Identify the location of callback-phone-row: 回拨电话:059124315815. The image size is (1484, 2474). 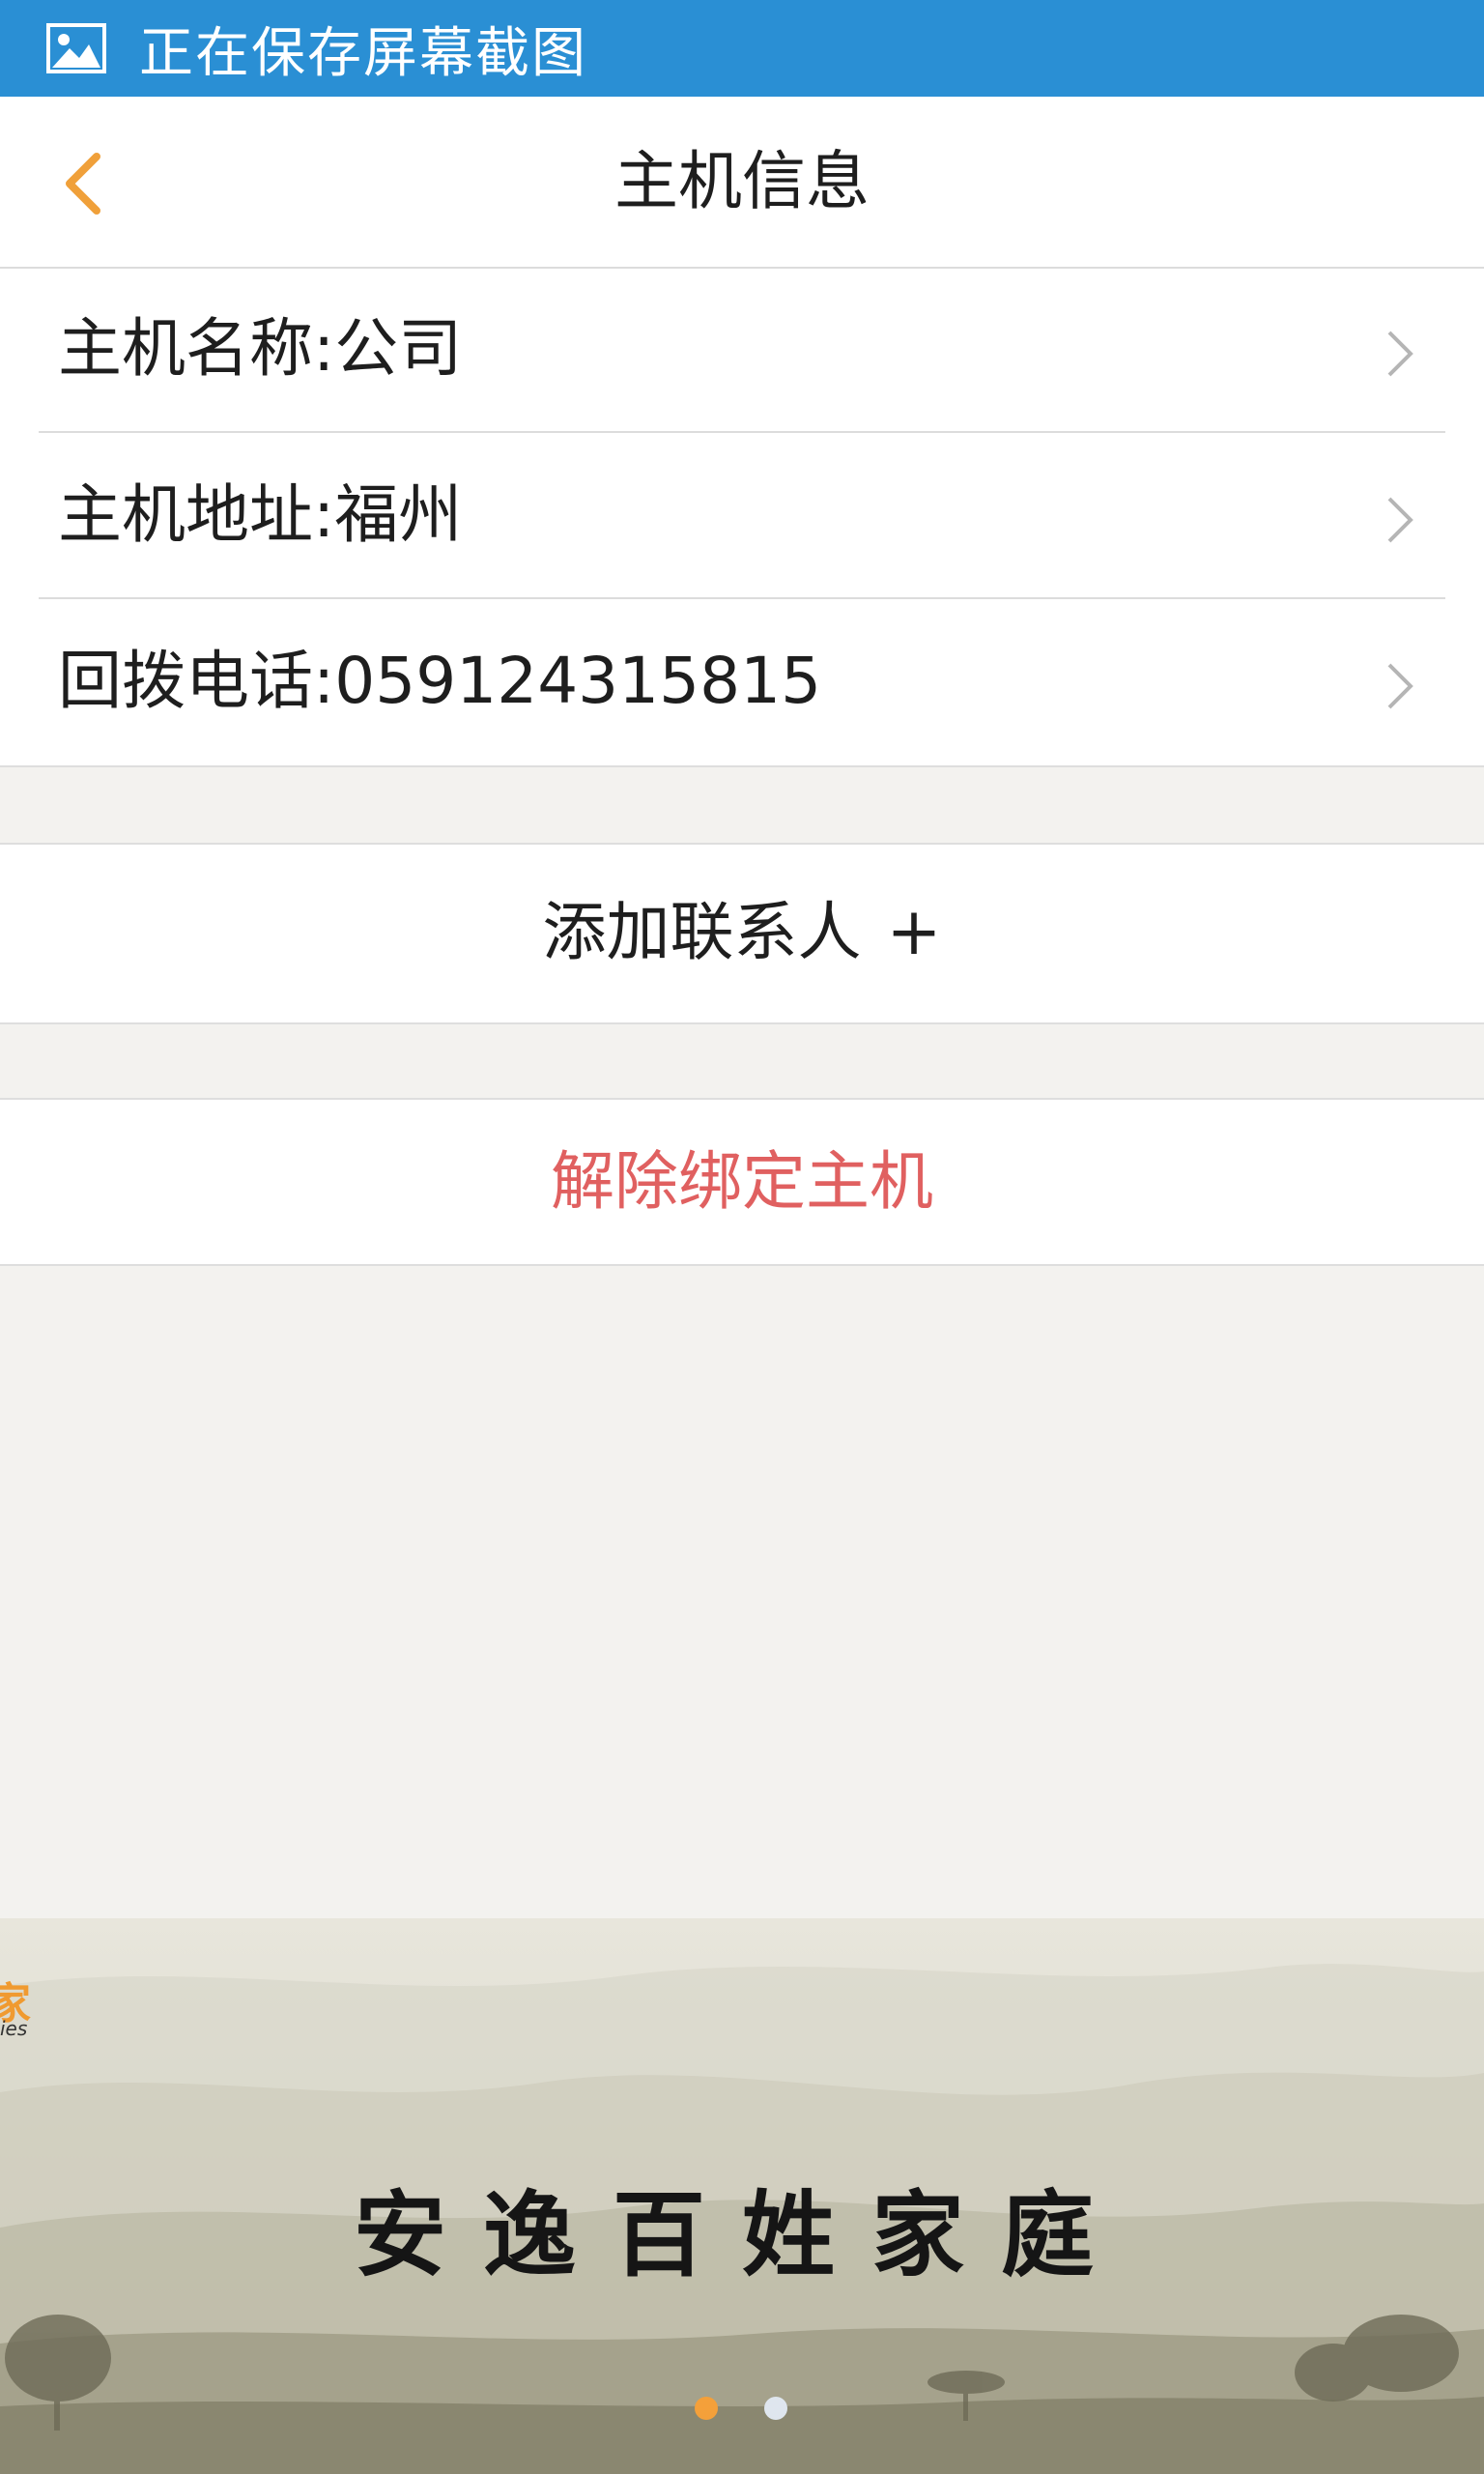
(742, 683).